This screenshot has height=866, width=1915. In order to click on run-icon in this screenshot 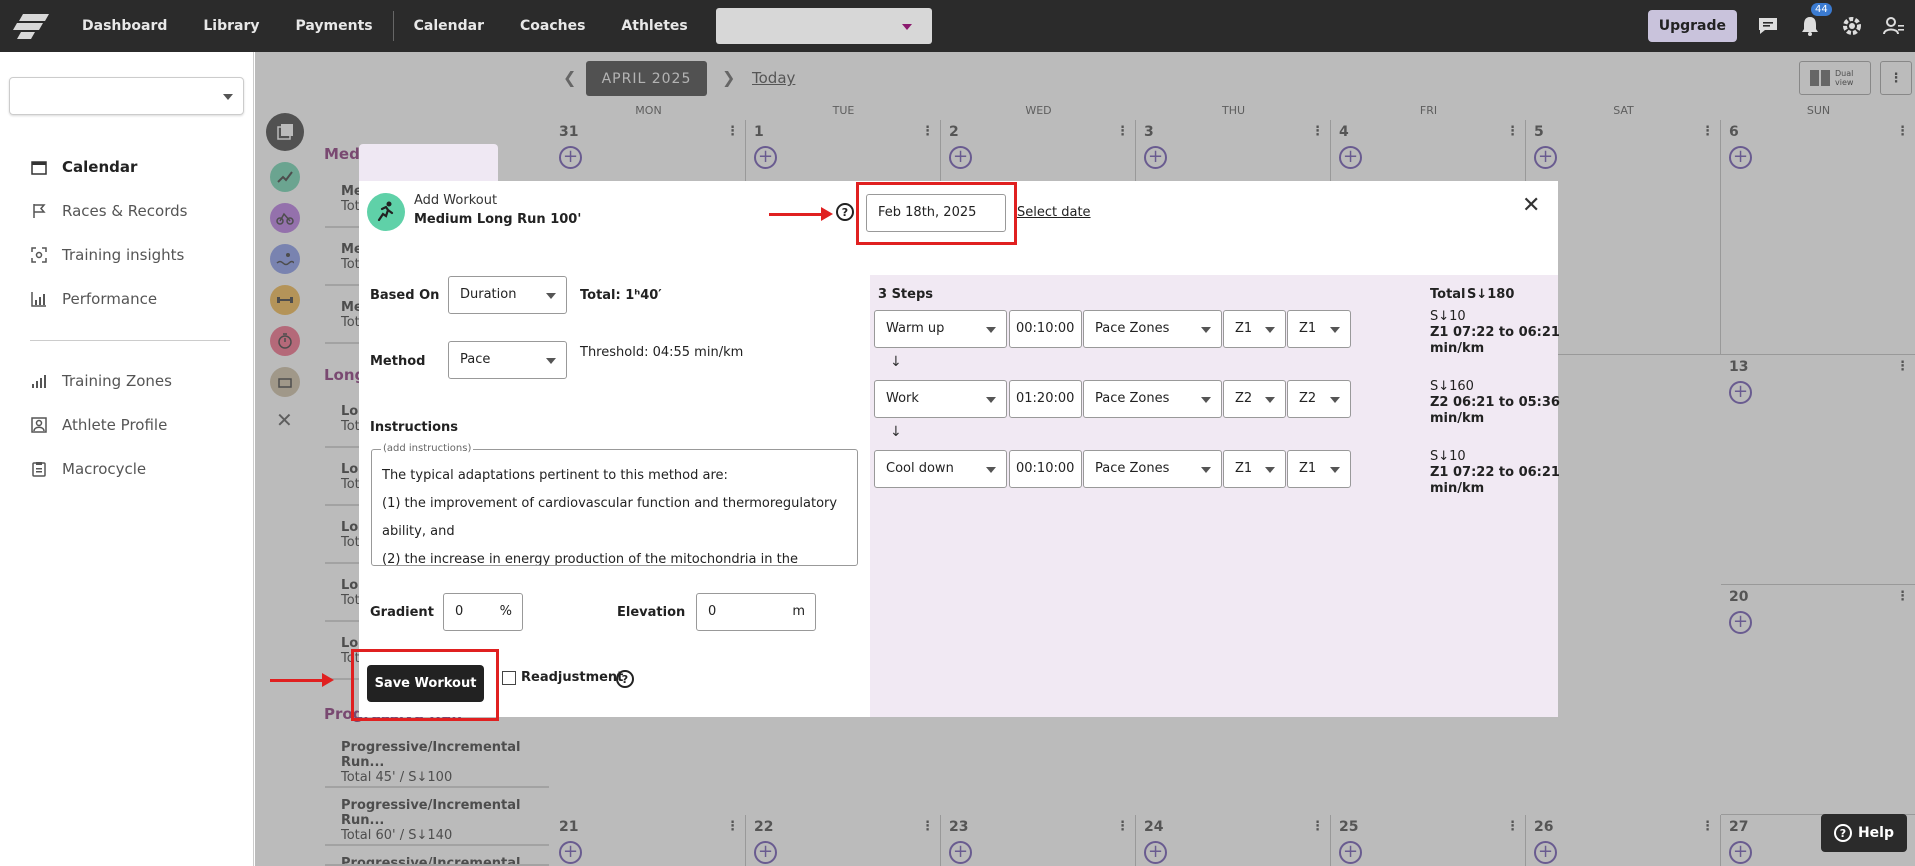, I will do `click(386, 212)`.